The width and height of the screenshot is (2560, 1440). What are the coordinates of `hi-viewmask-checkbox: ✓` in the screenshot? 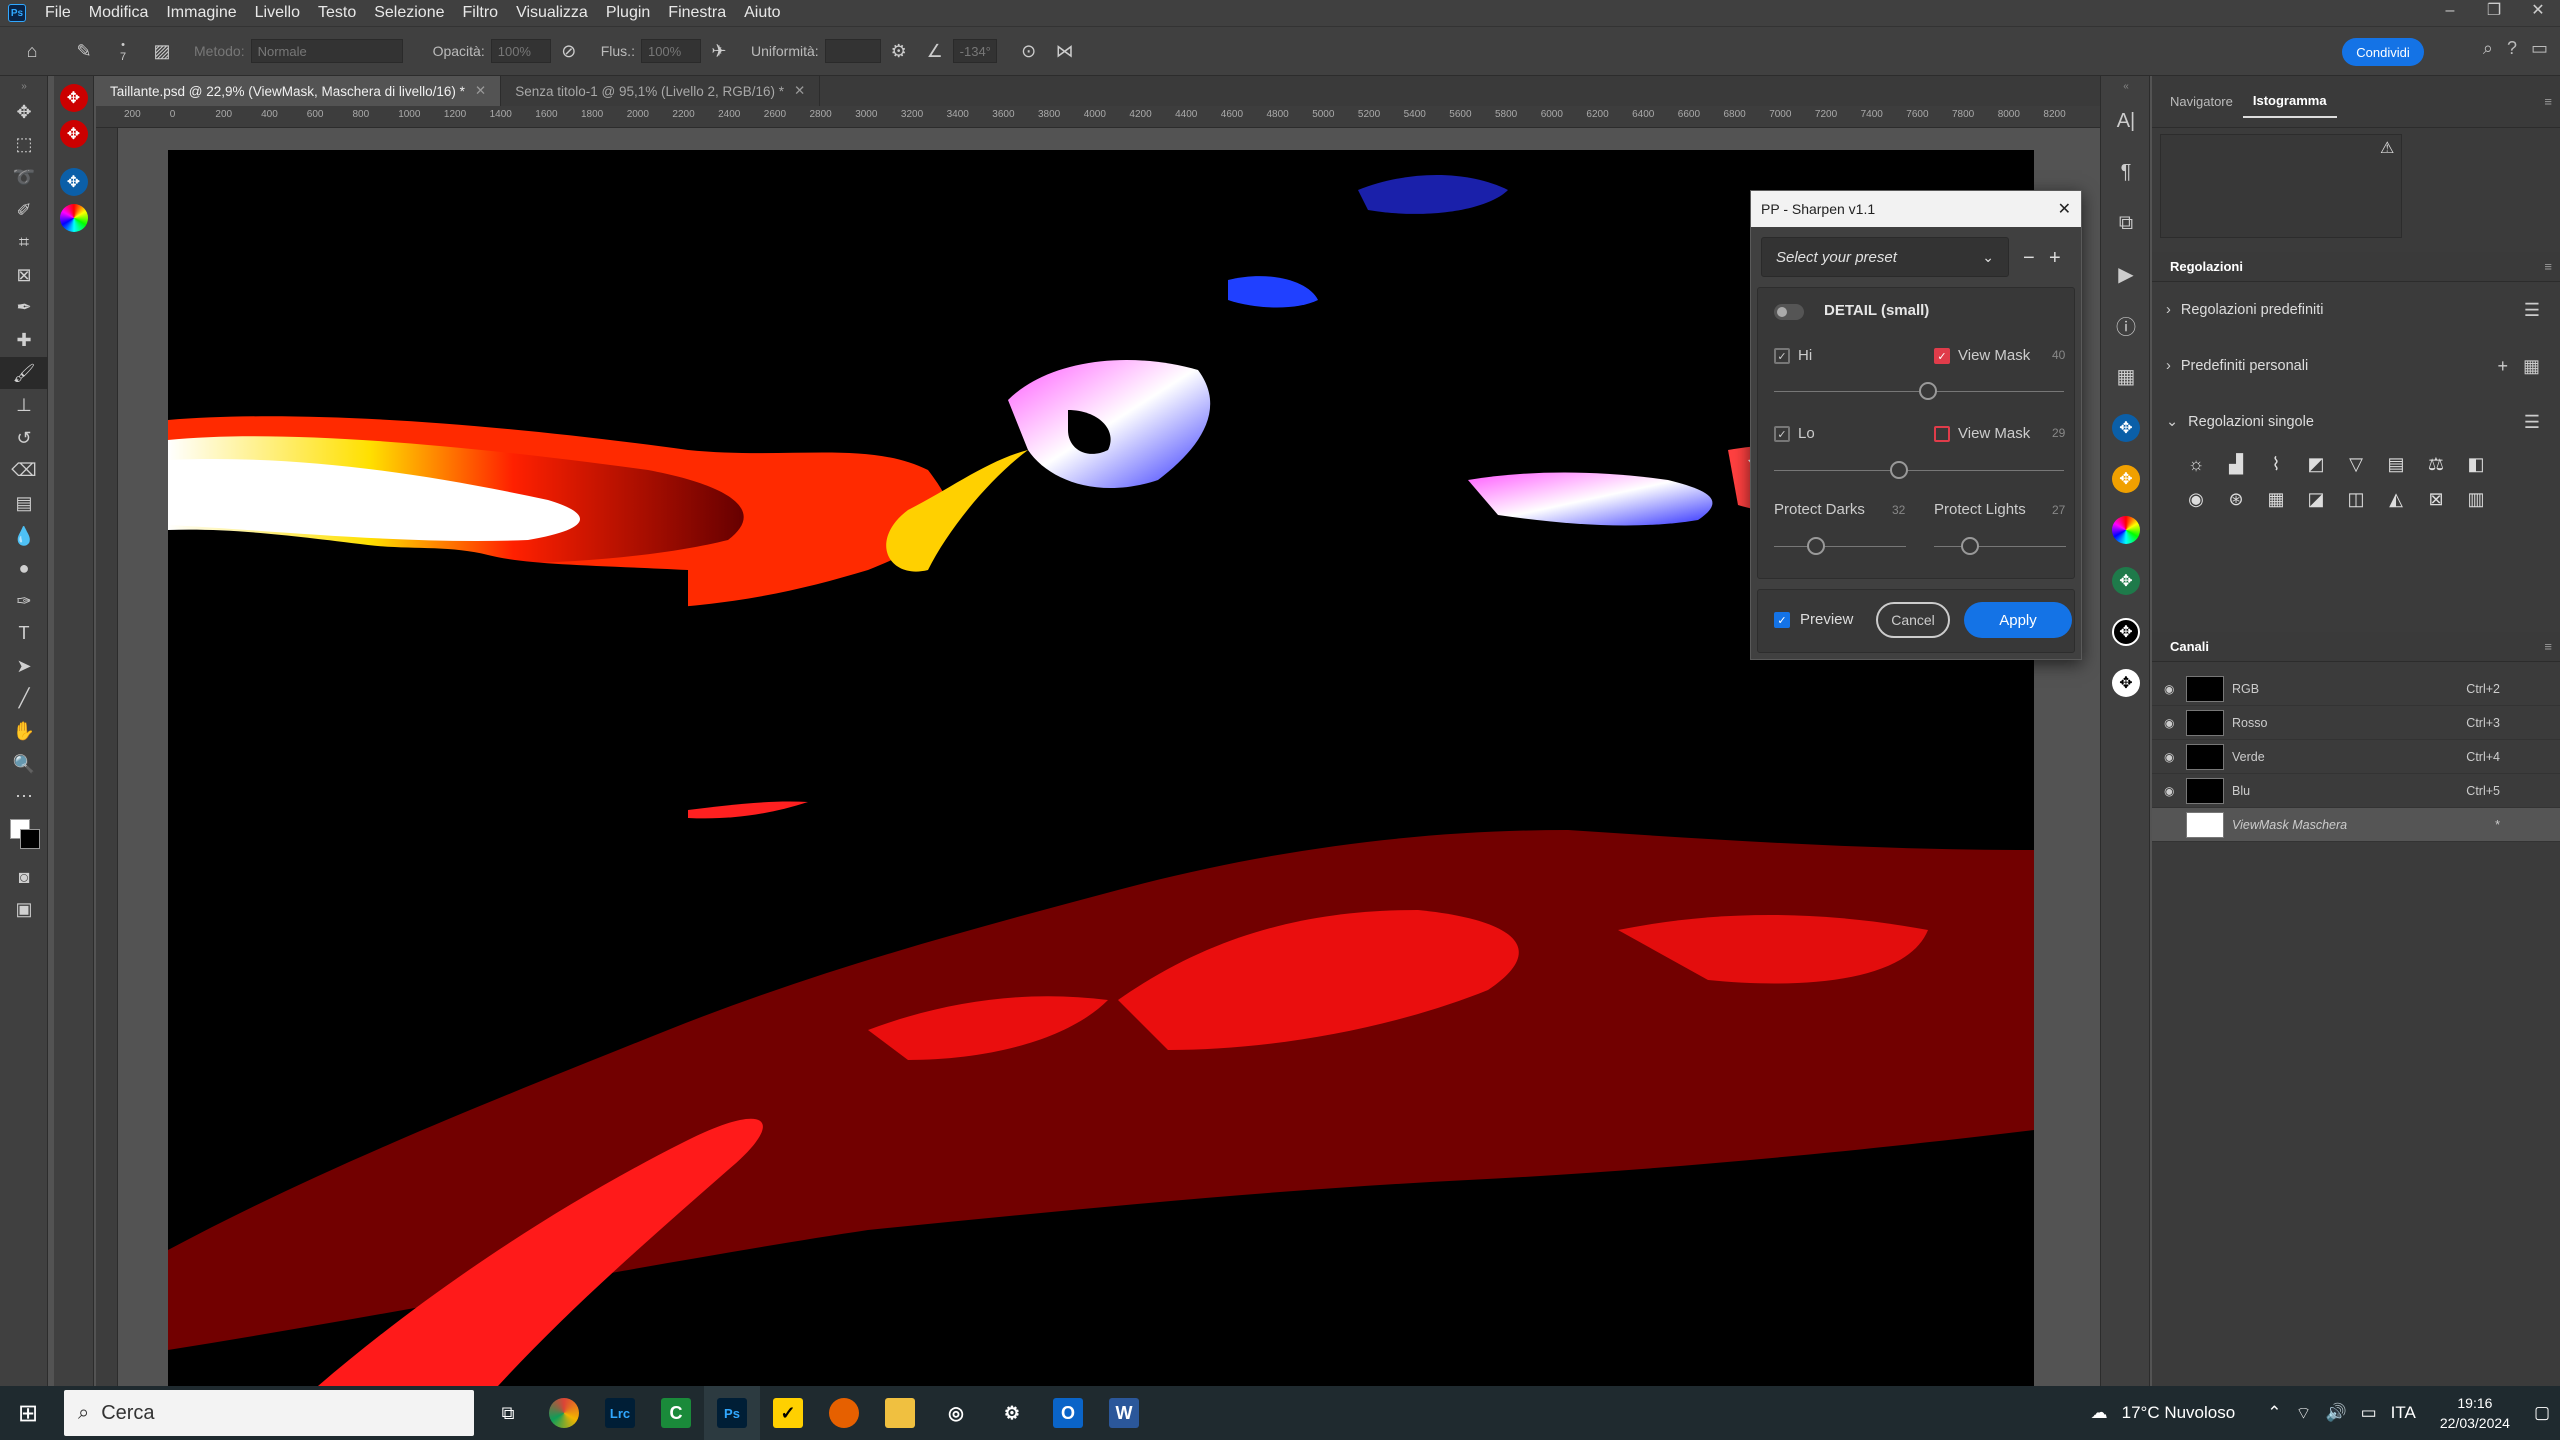 It's located at (1942, 356).